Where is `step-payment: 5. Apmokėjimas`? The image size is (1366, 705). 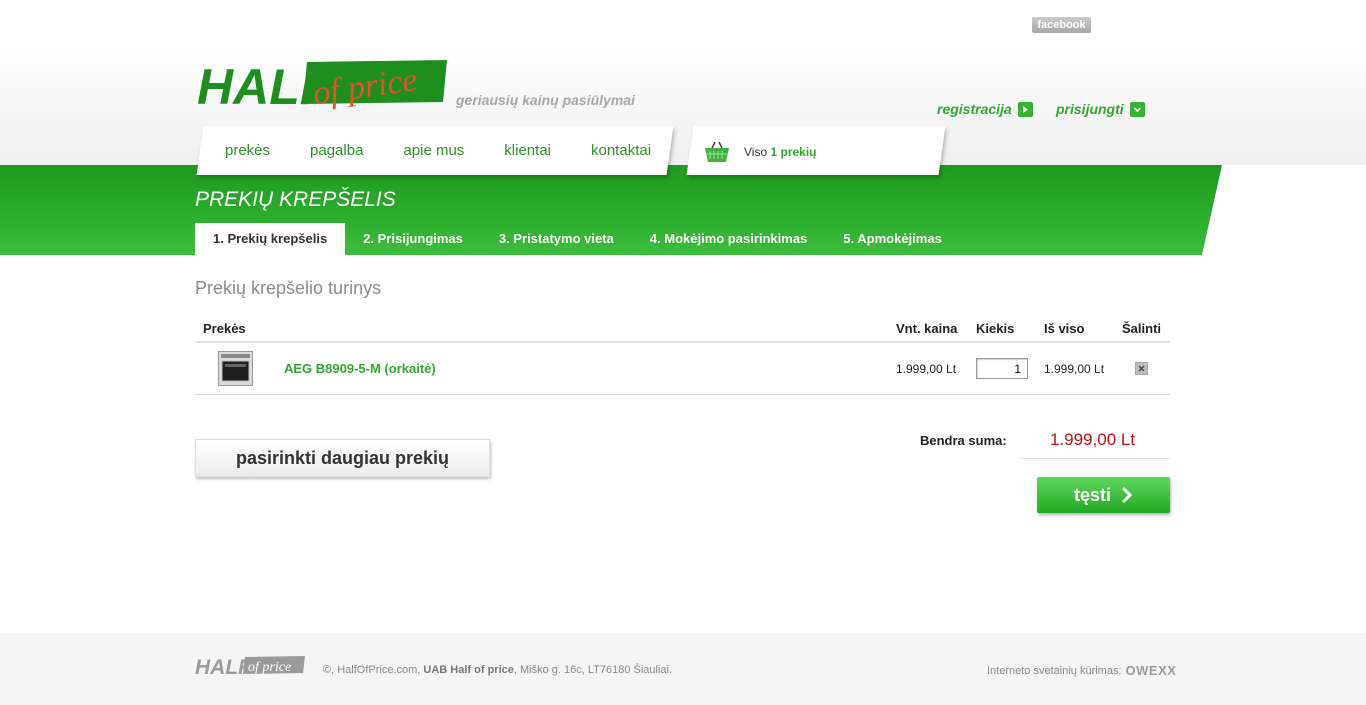 step-payment: 5. Apmokėjimas is located at coordinates (892, 239).